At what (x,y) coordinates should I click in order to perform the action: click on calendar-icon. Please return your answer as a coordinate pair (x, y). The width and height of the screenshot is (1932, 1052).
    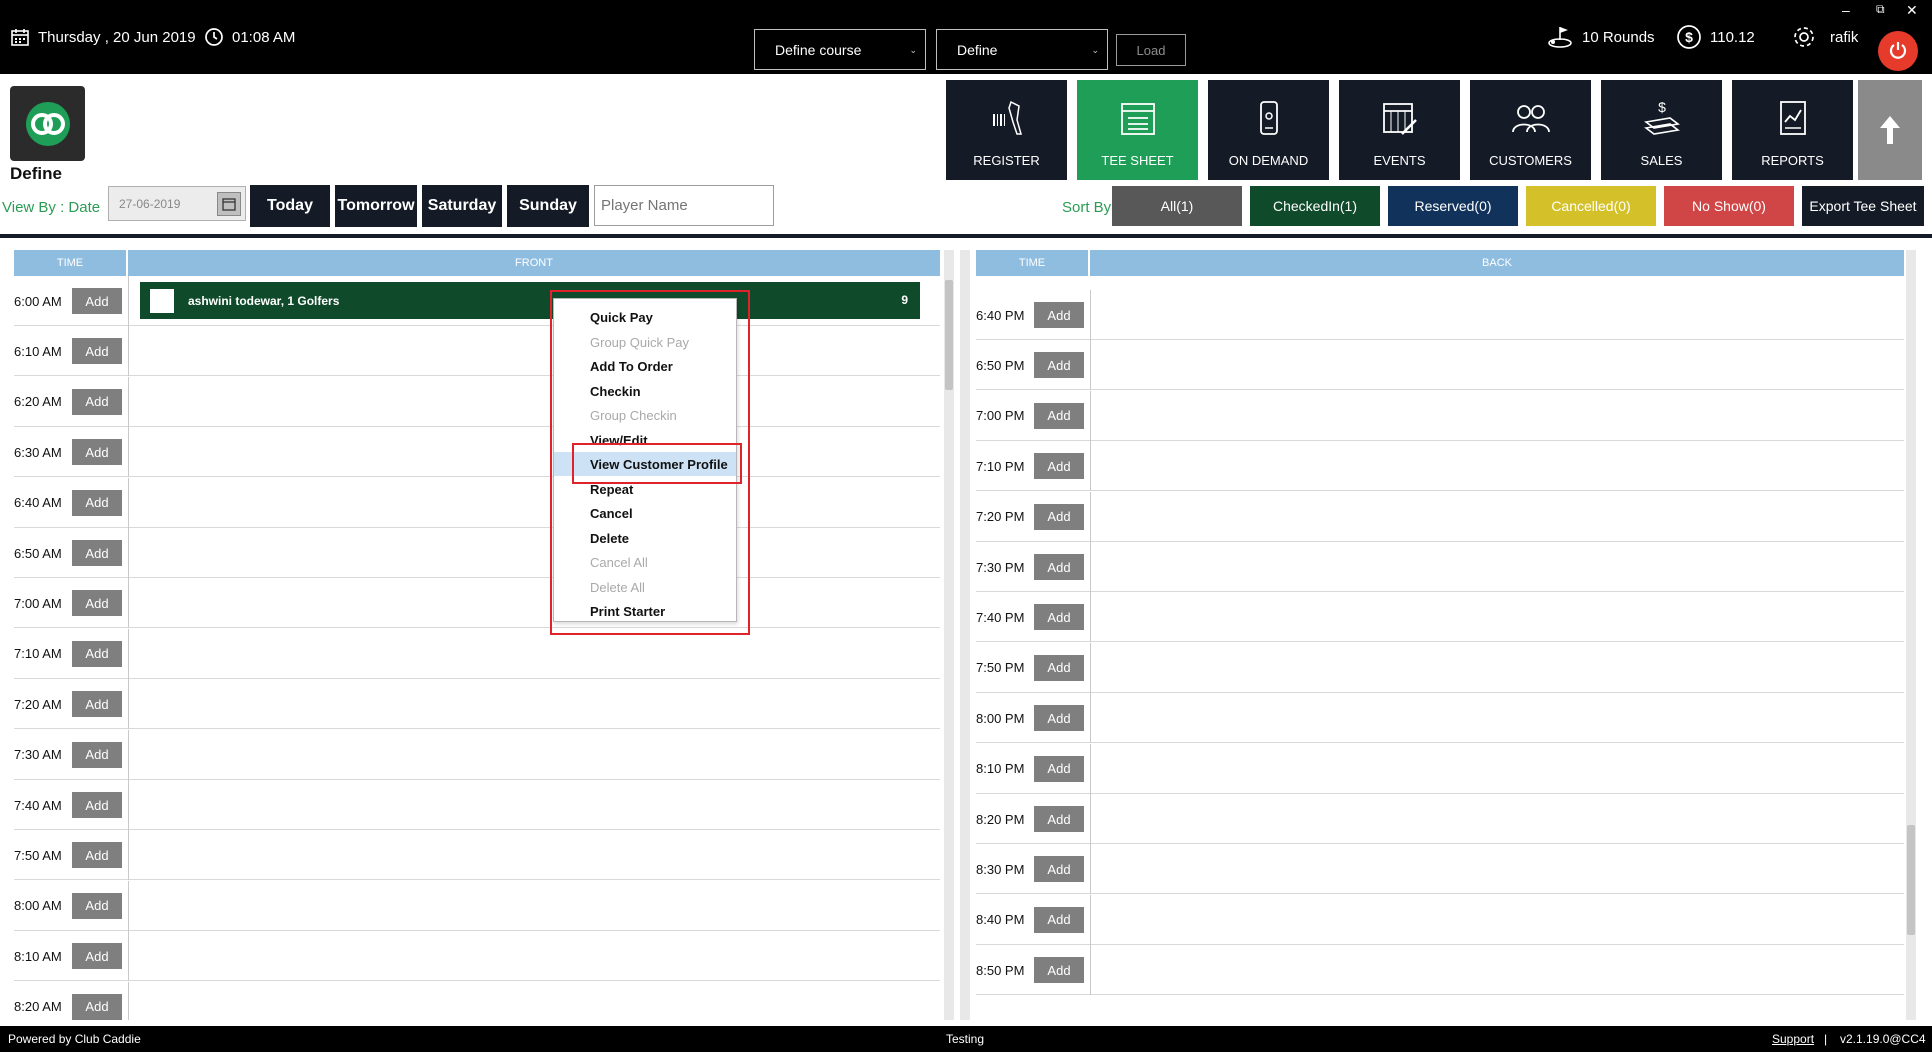
    Looking at the image, I should click on (229, 204).